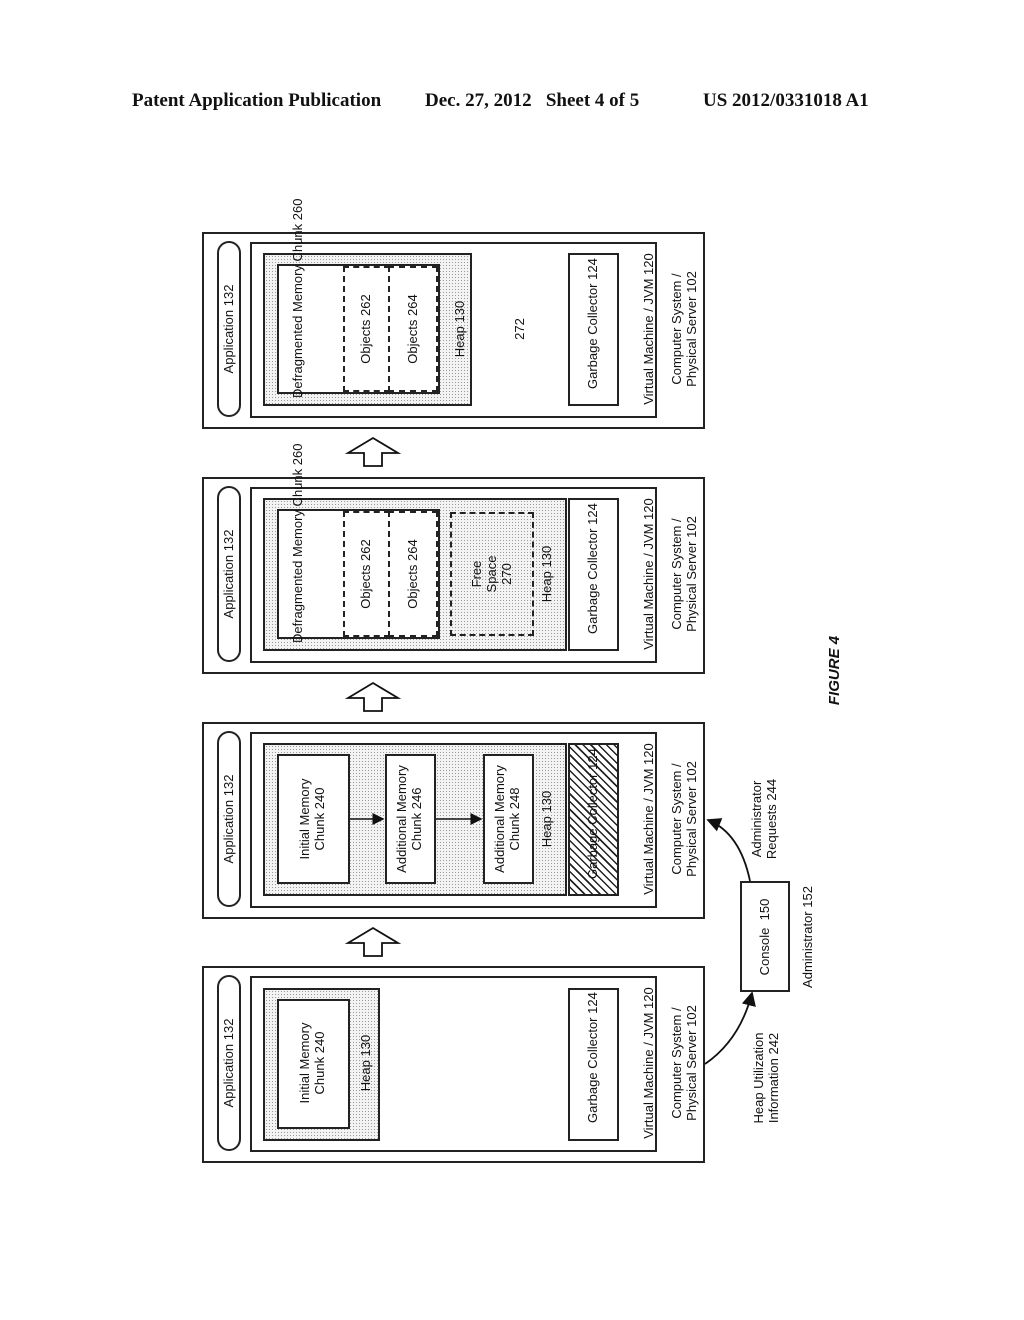 This screenshot has width=1024, height=1320. Describe the element at coordinates (409, 819) in the screenshot. I see `additional-chunk-246-label: Additional Memory Chunk 246` at that location.